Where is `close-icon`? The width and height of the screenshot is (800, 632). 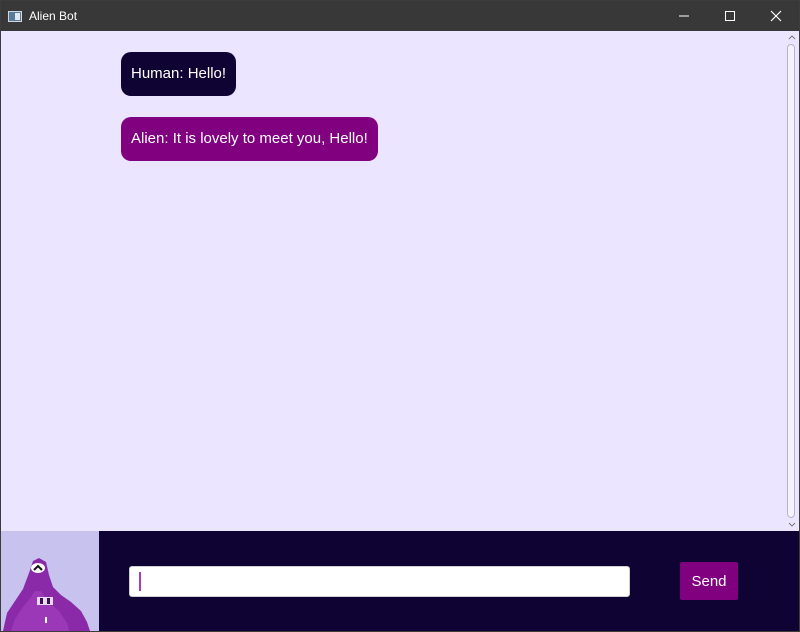
close-icon is located at coordinates (776, 16).